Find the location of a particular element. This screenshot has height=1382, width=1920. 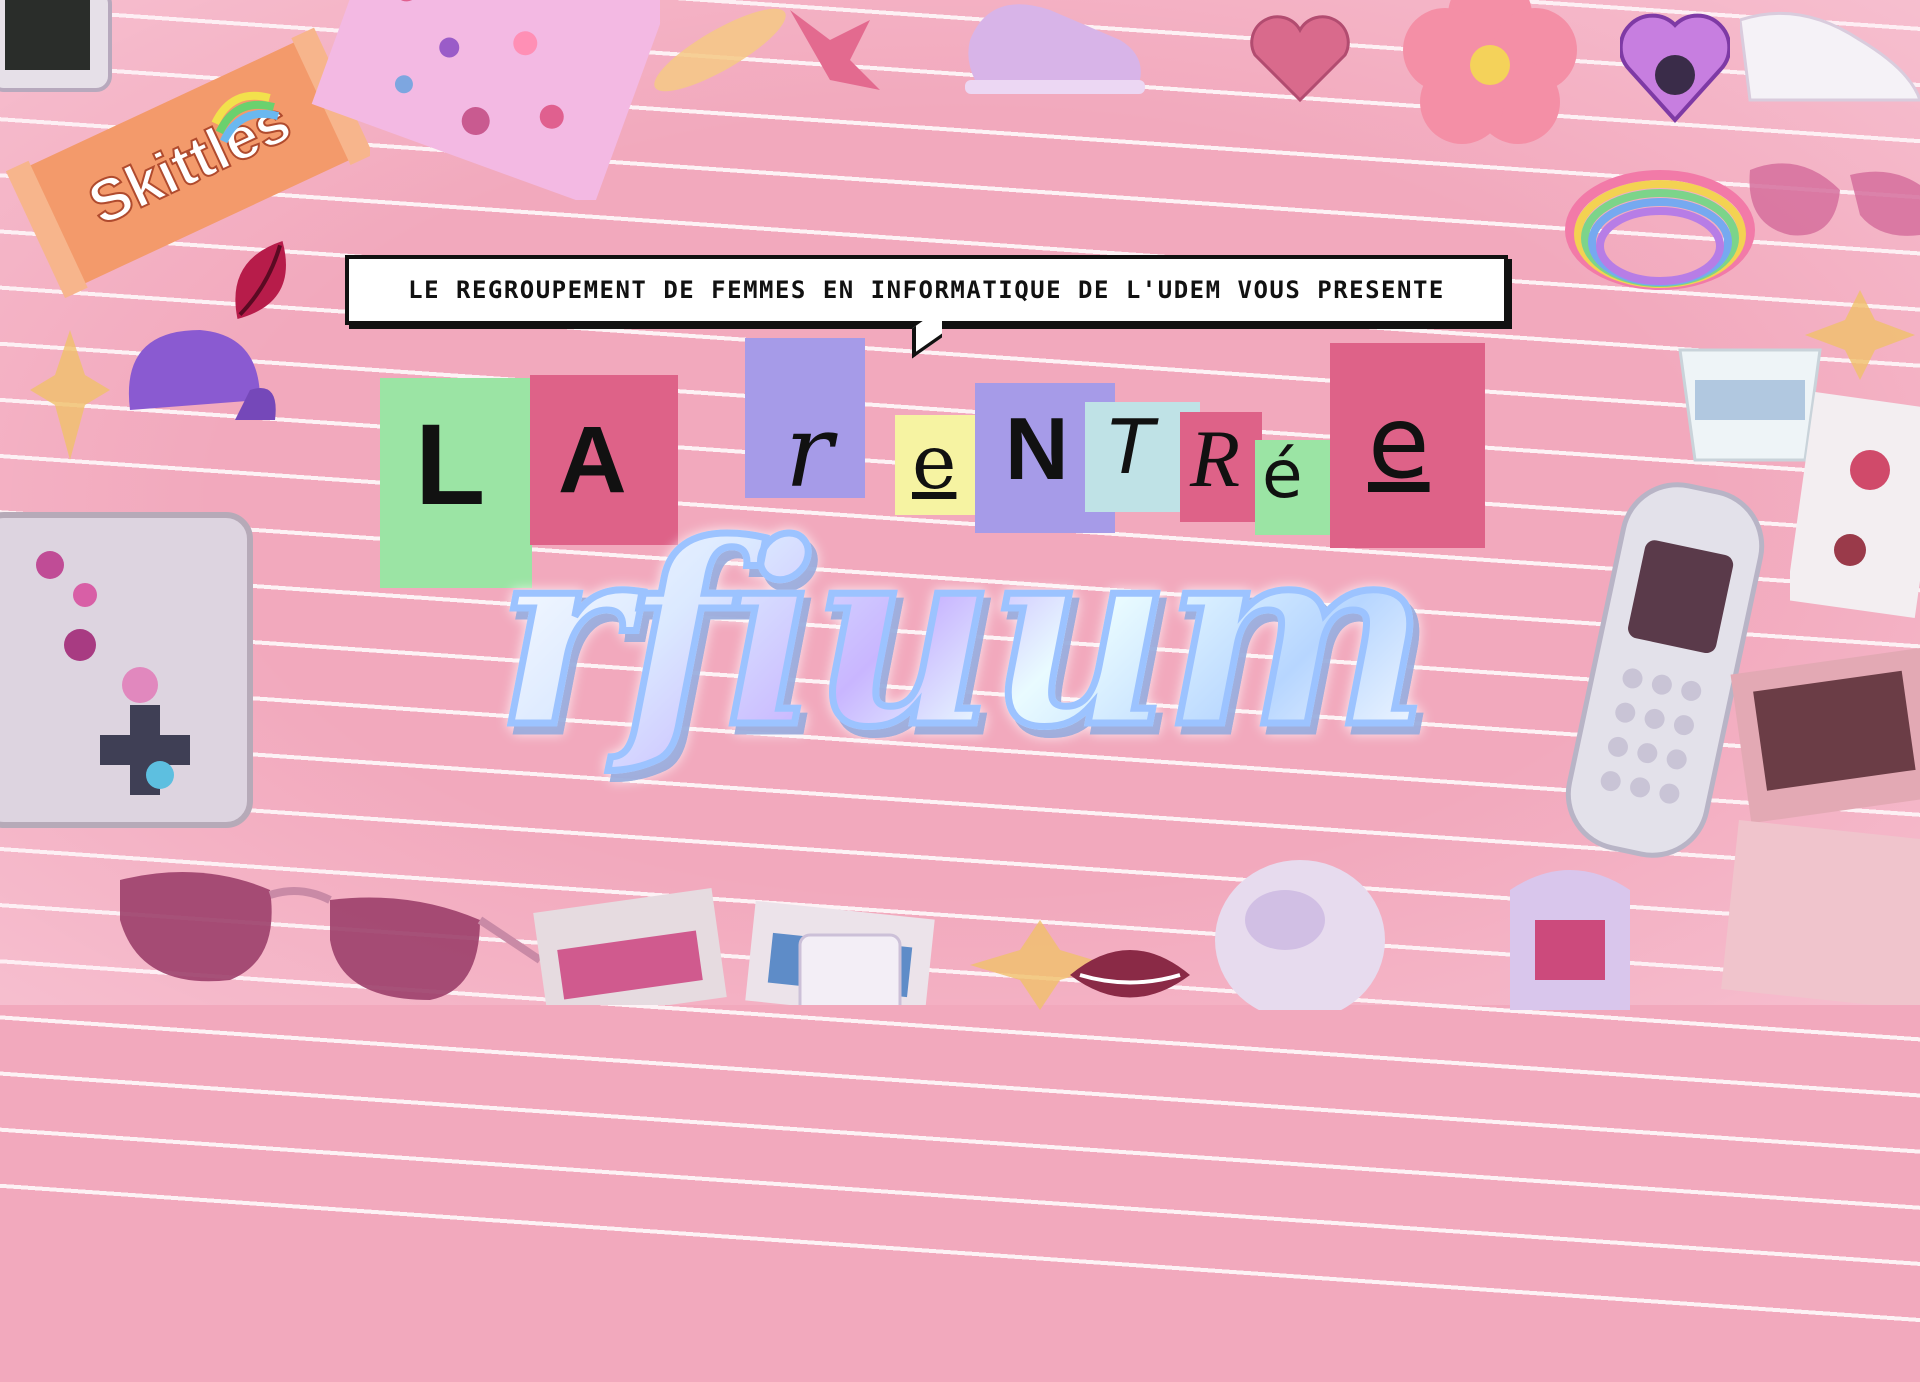

sunglasses-icon is located at coordinates (330, 936).